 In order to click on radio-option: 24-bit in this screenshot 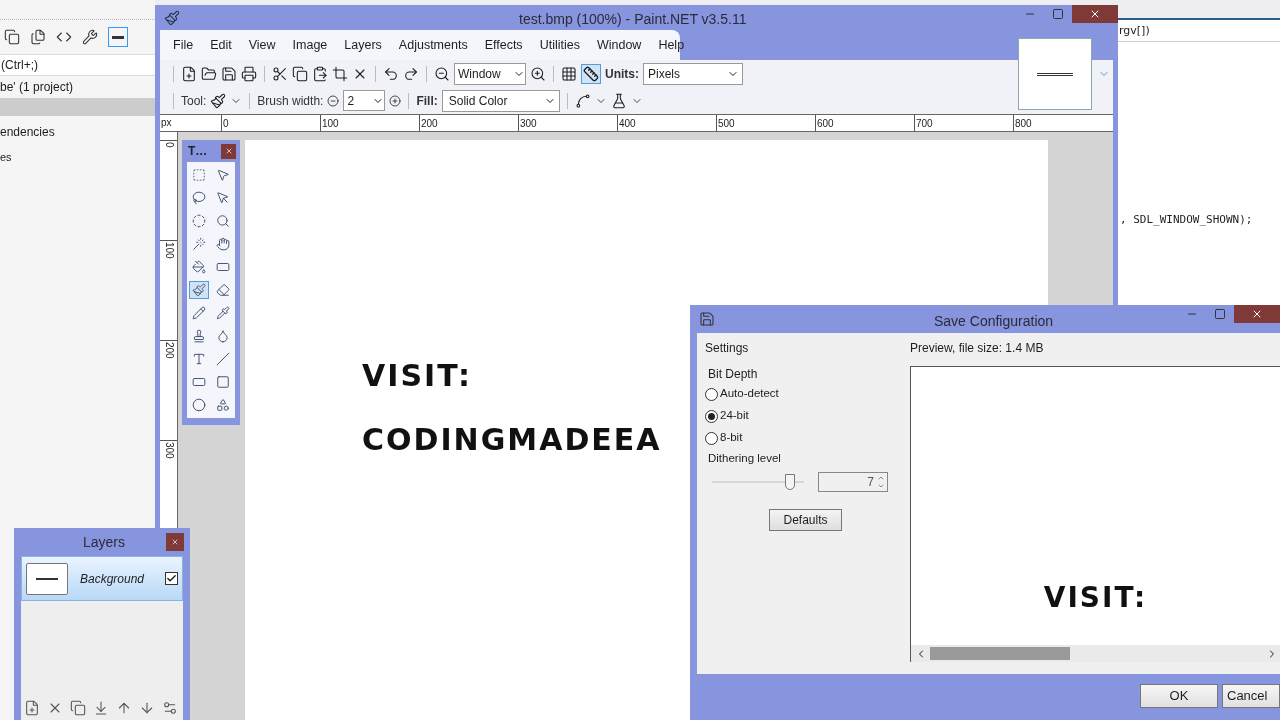, I will do `click(804, 416)`.